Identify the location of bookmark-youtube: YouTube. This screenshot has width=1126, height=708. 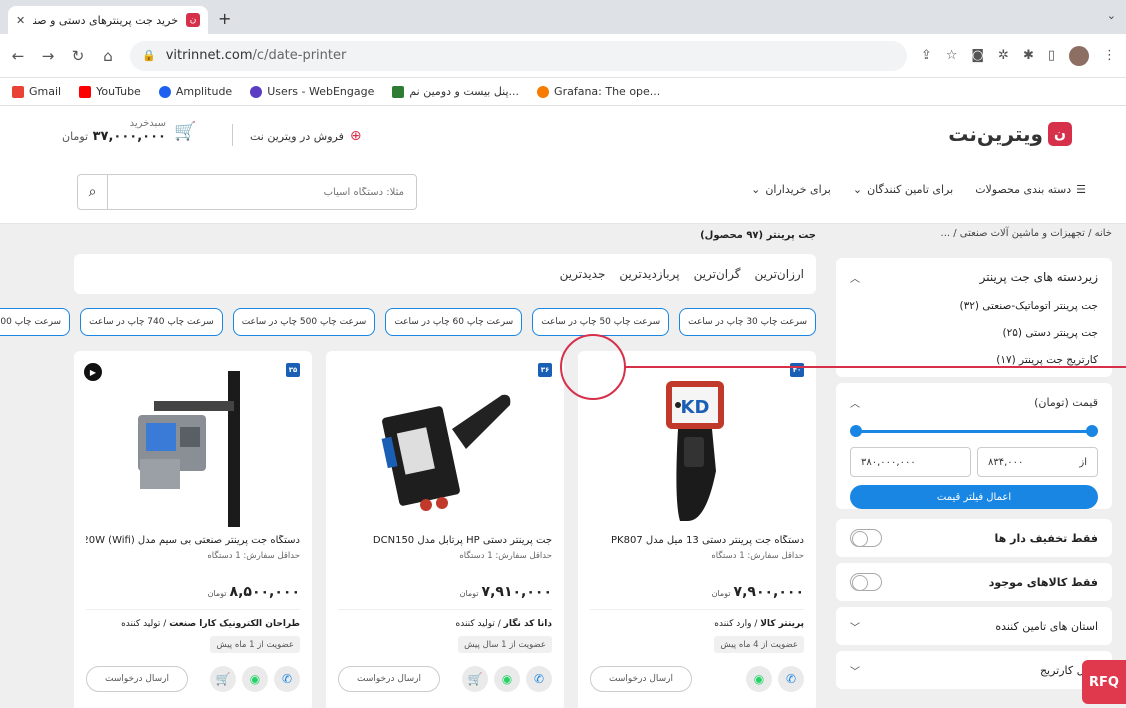
(110, 91).